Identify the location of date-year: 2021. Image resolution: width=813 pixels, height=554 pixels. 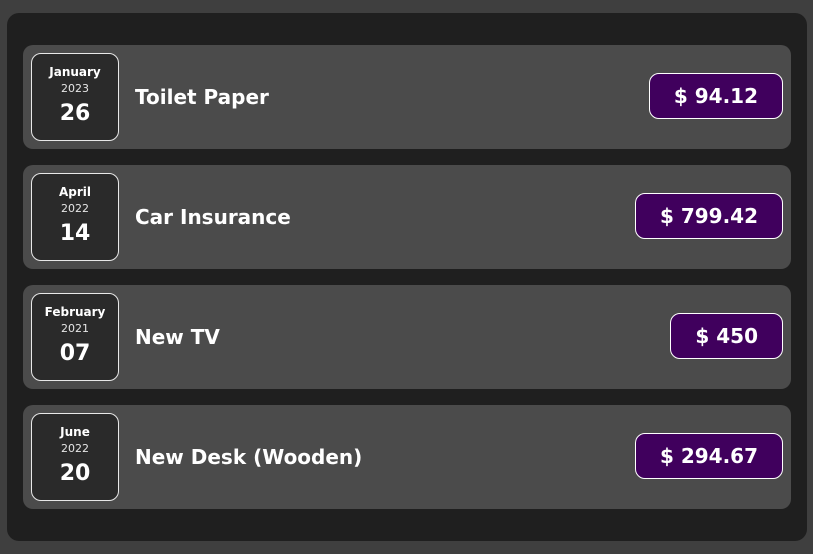
(75, 328).